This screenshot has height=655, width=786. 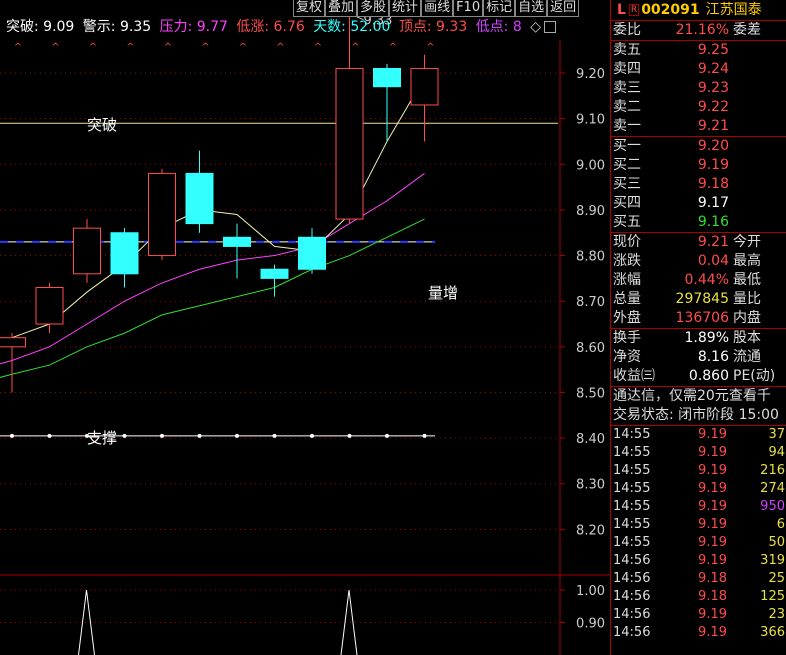 What do you see at coordinates (776, 578) in the screenshot?
I see `tick-volume: 25` at bounding box center [776, 578].